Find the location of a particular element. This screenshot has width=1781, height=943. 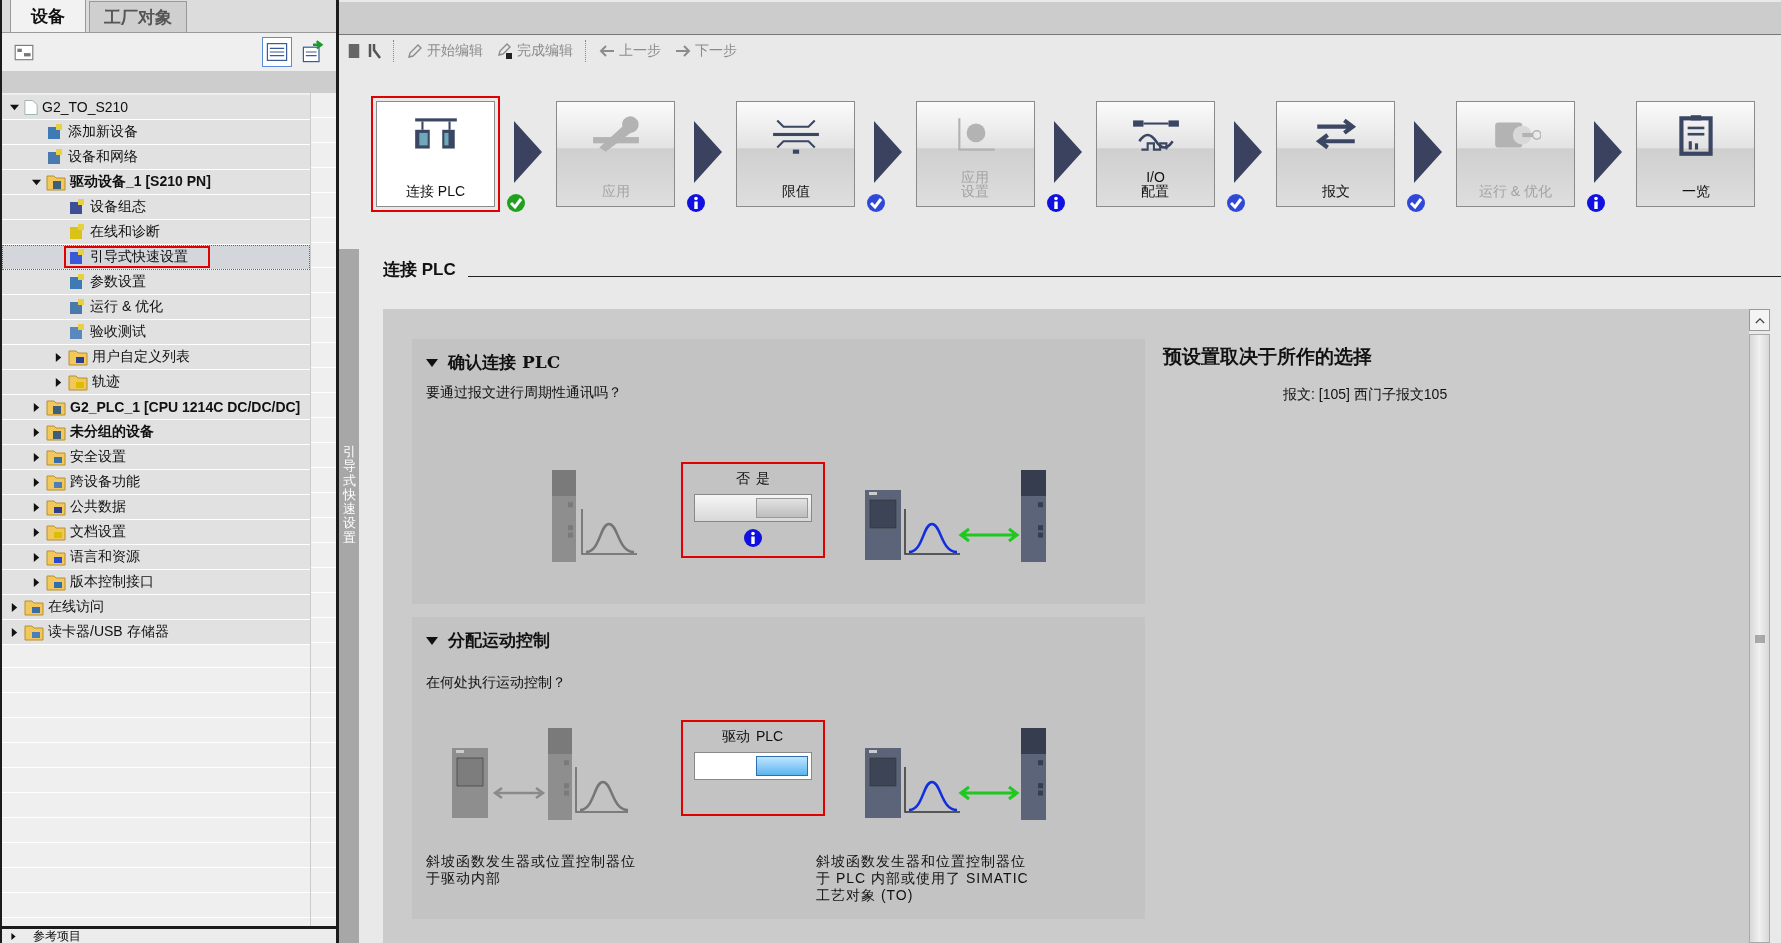

tree-item: 未分组的设备 is located at coordinates (156, 432).